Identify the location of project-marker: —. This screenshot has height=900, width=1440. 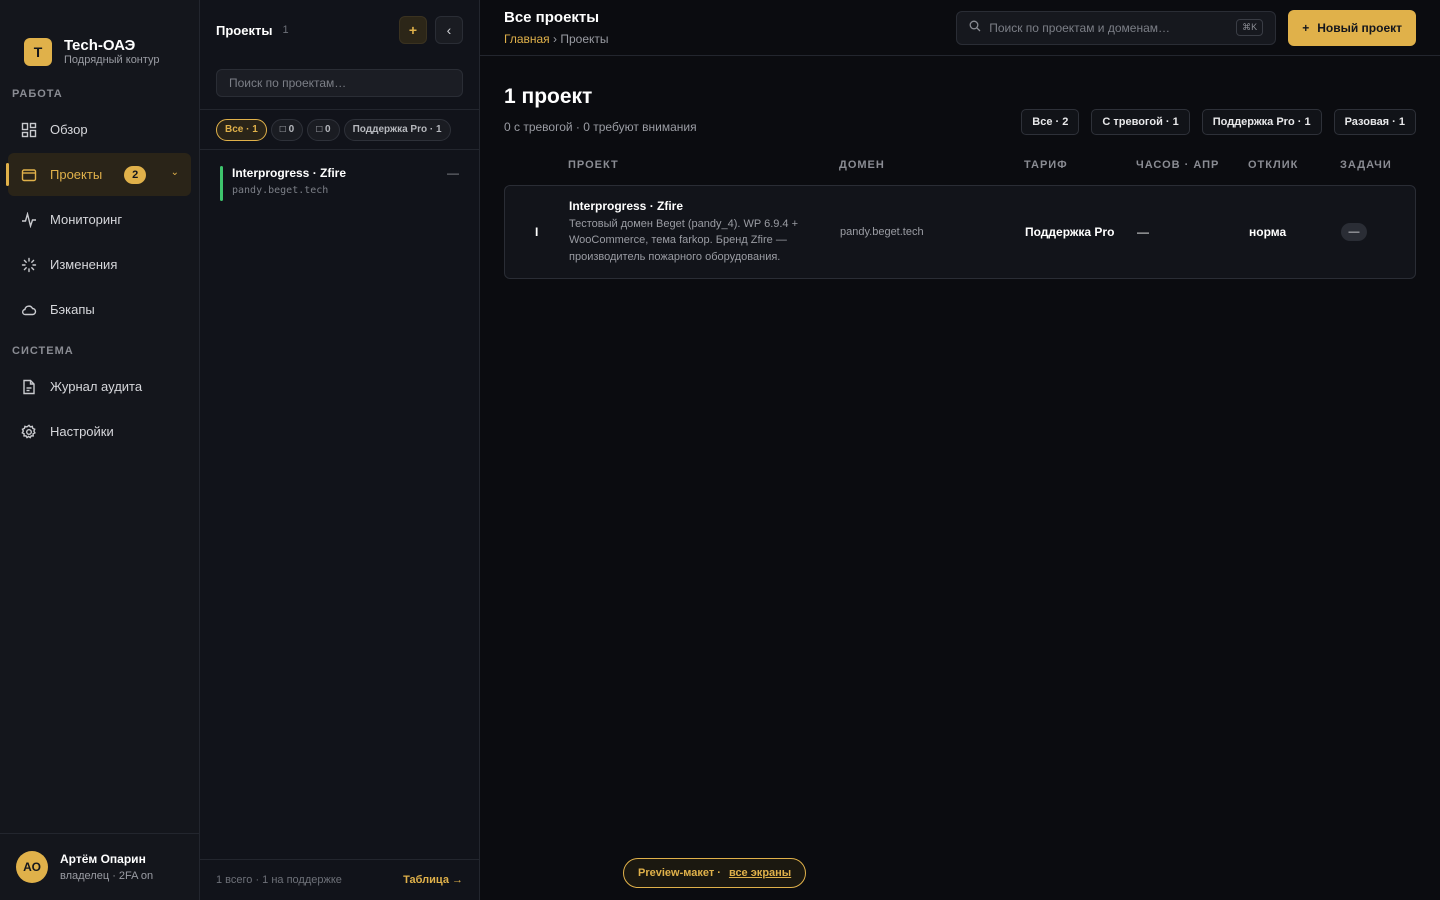
(453, 173).